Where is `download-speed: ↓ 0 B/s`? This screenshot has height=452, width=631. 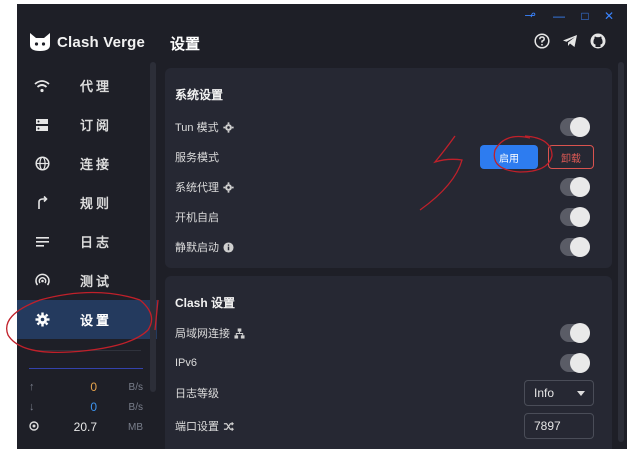 download-speed: ↓ 0 B/s is located at coordinates (86, 407).